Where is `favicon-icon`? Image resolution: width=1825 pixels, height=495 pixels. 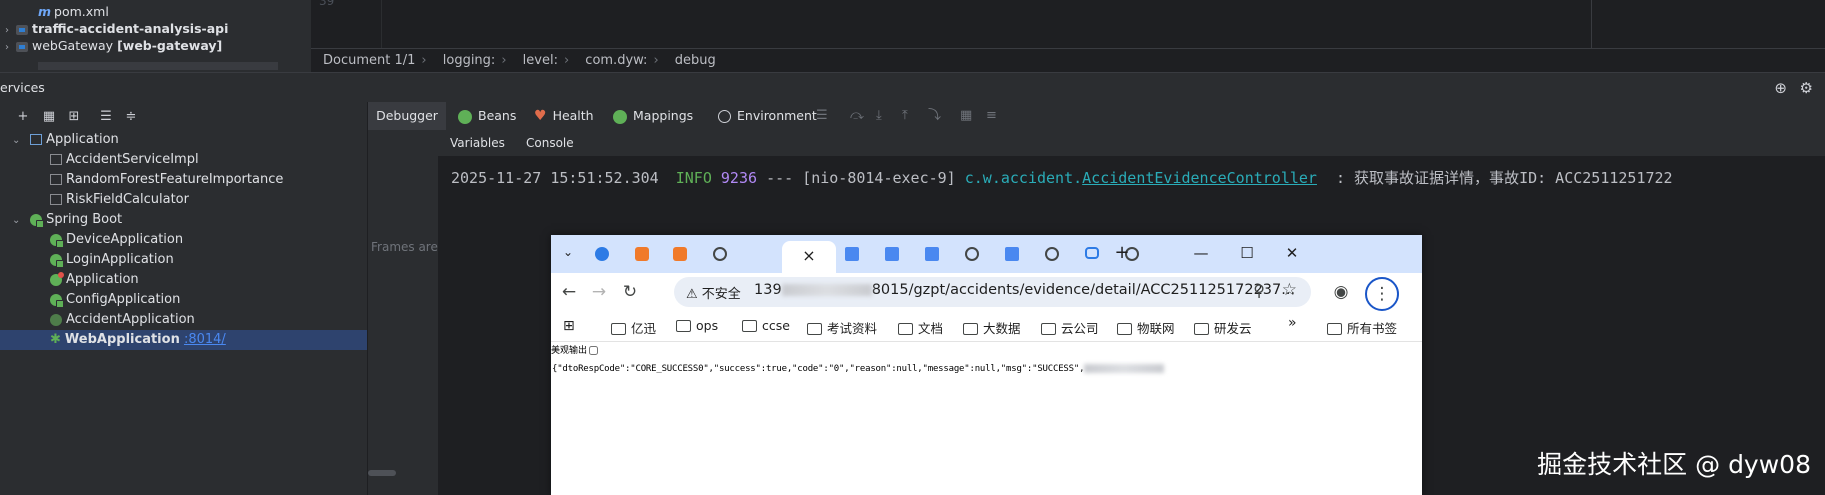
favicon-icon is located at coordinates (892, 254).